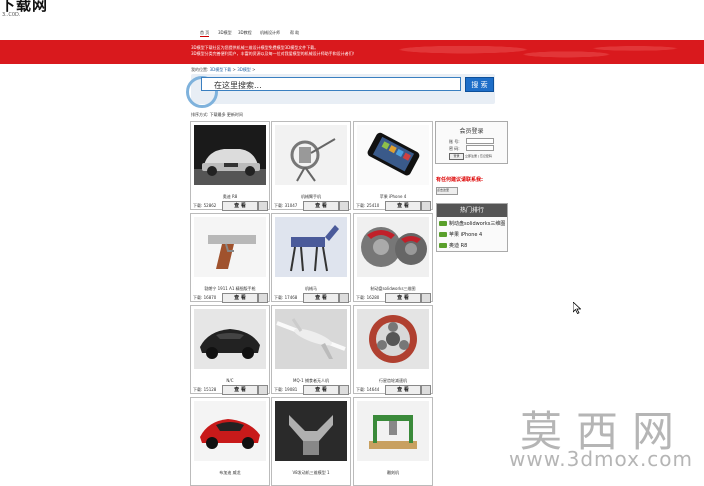 This screenshot has width=704, height=486. Describe the element at coordinates (244, 69) in the screenshot. I see `breadcrumb-link-3d: 3D模型` at that location.